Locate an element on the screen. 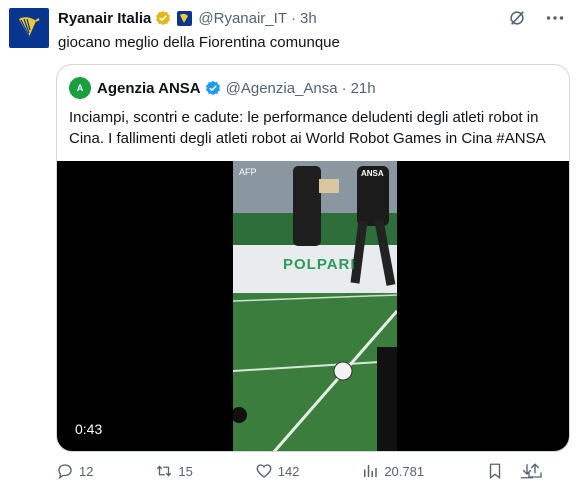  tweet-actions: 12 15 142 20.781 is located at coordinates (300, 471).